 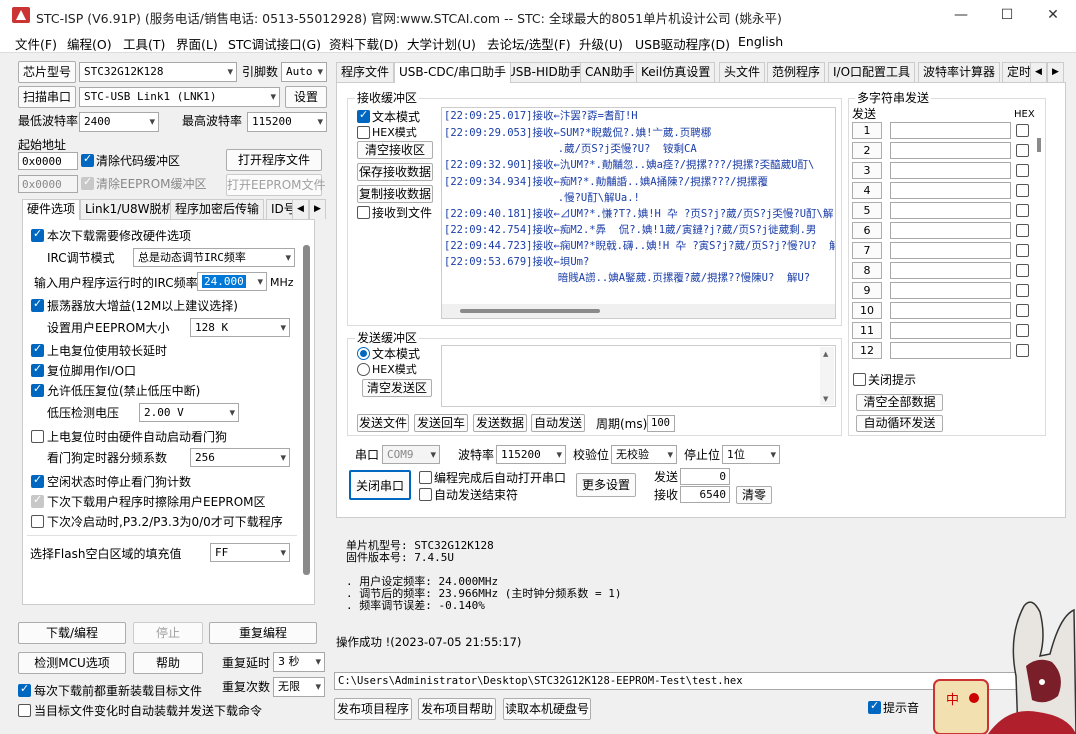 What do you see at coordinates (363, 369) in the screenshot?
I see `send-hex-mode-radio` at bounding box center [363, 369].